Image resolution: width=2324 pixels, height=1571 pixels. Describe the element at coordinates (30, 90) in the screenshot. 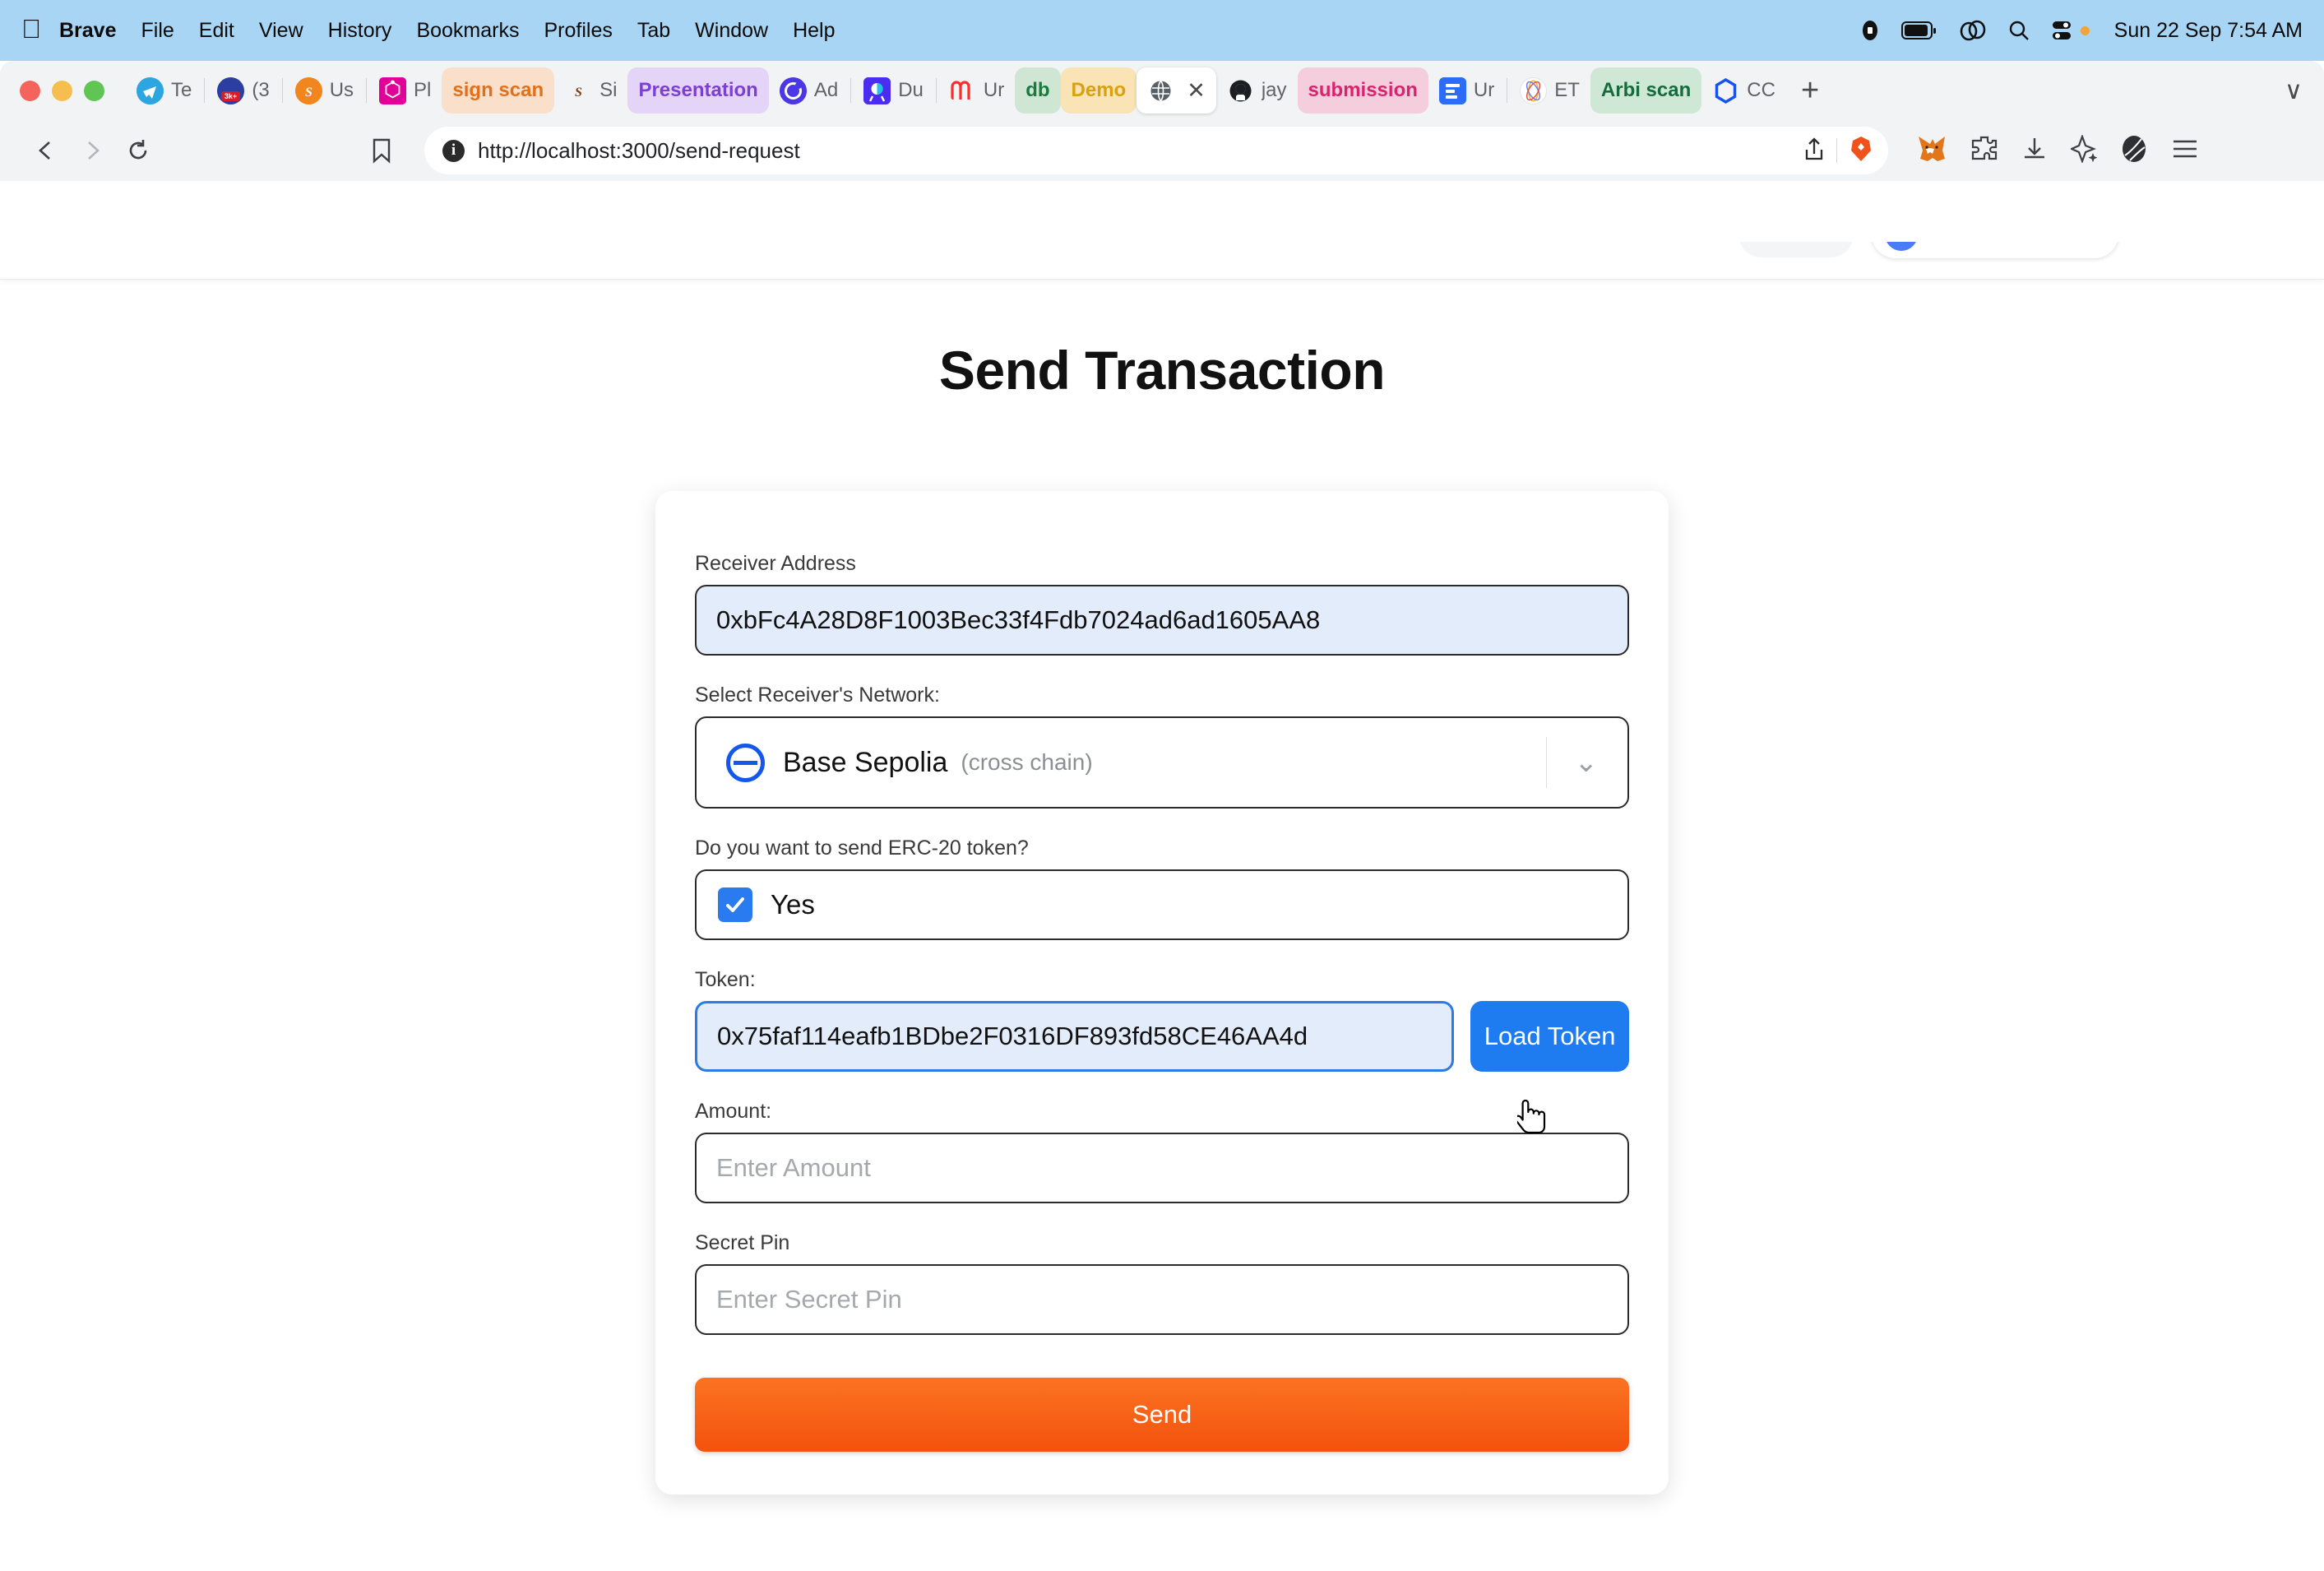

I see `close-window-button` at that location.